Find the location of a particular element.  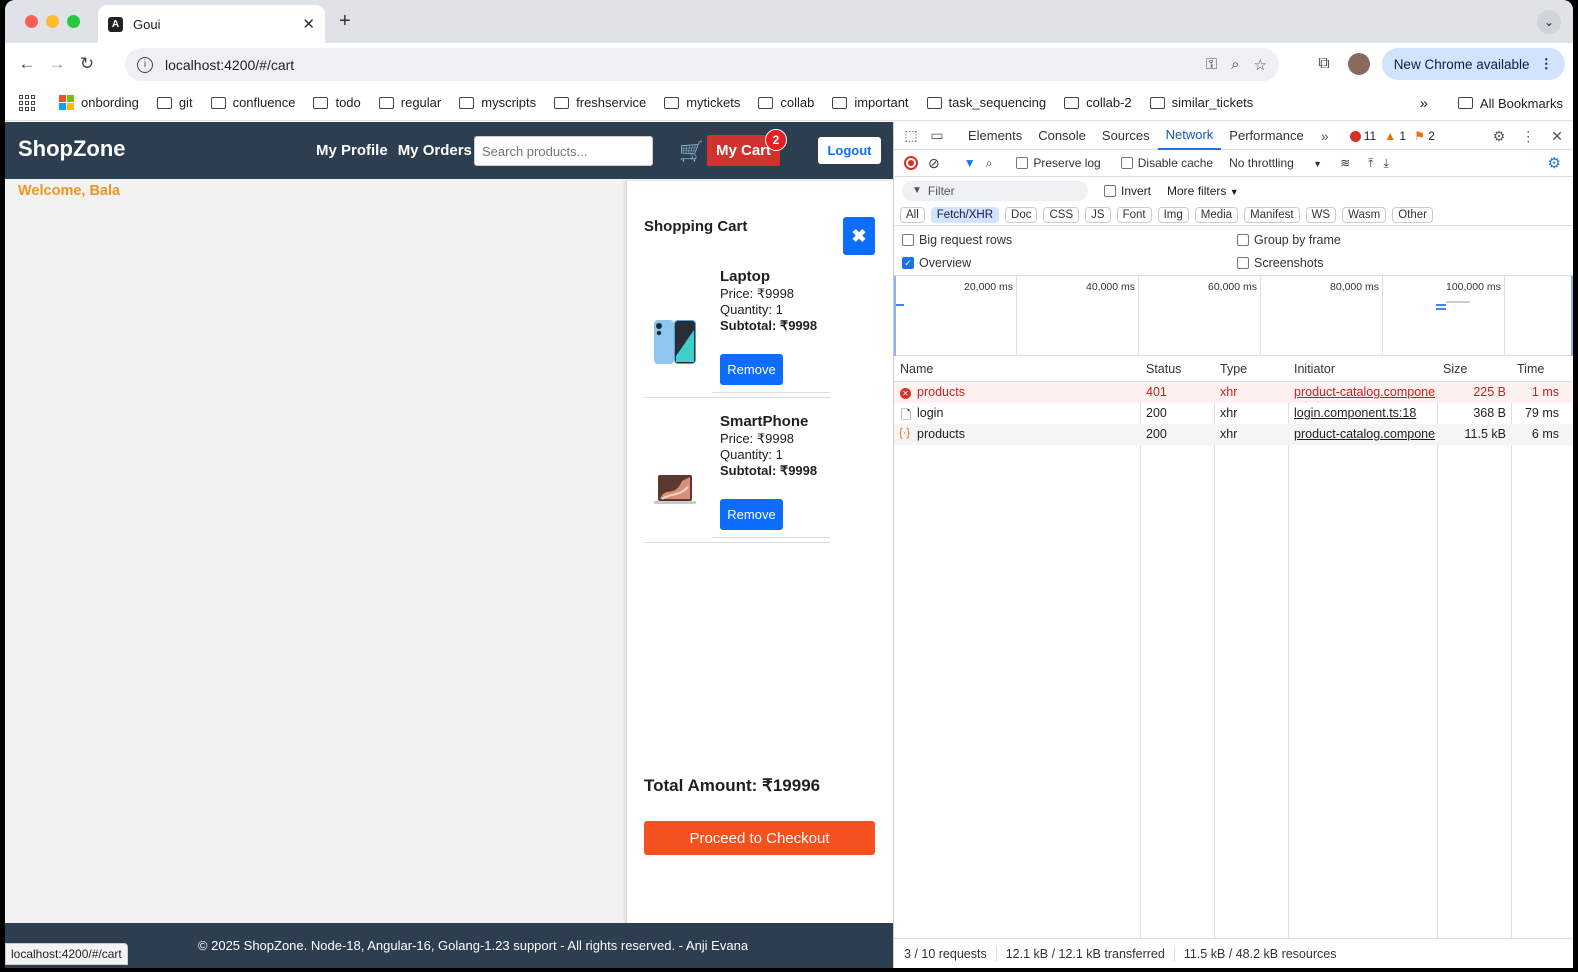

bookmark-folder: confluence is located at coordinates (252, 102).